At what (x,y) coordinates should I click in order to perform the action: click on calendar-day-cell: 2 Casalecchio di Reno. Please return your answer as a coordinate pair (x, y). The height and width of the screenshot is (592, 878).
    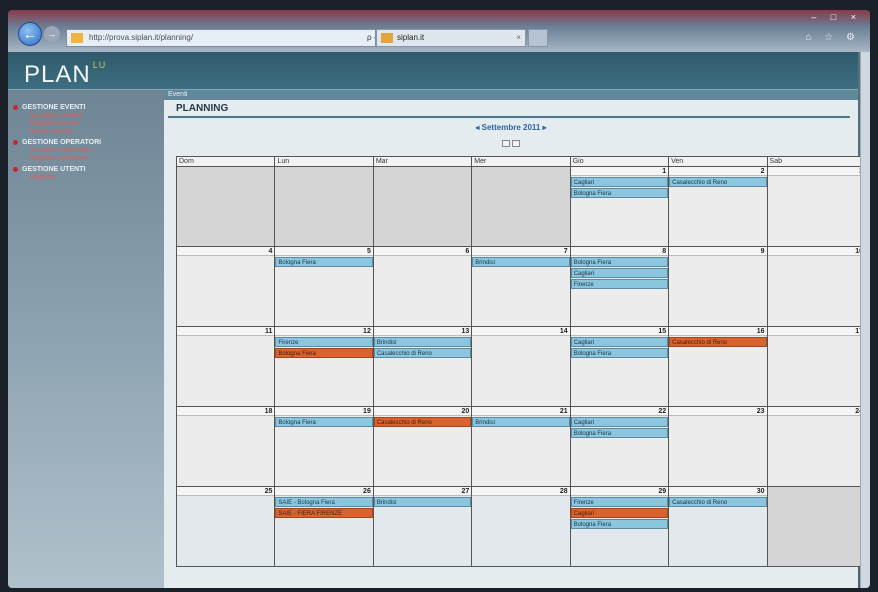
    Looking at the image, I should click on (718, 206).